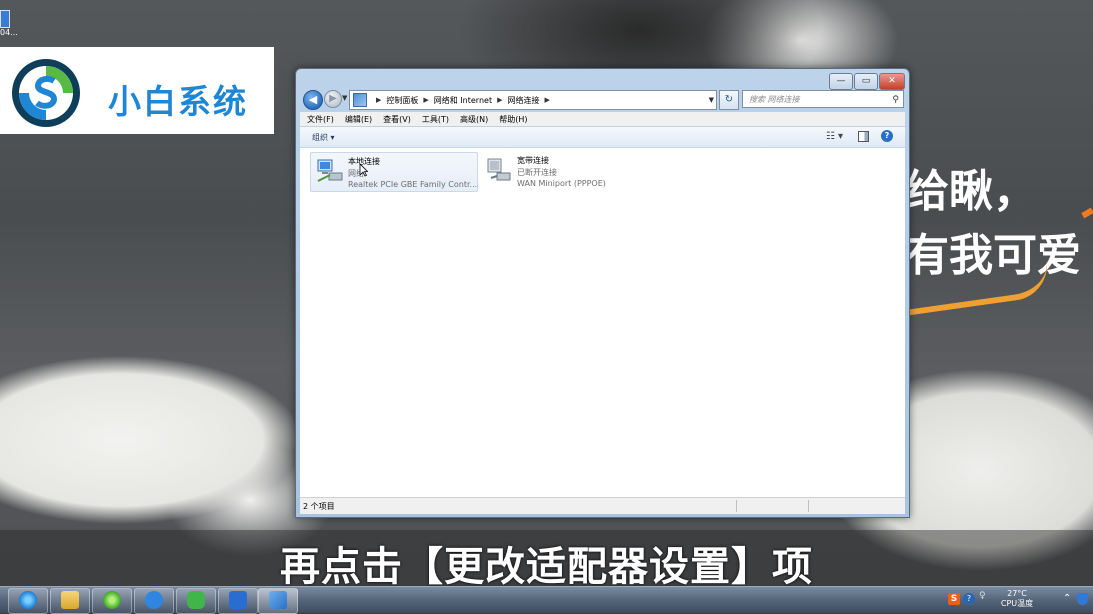 The height and width of the screenshot is (614, 1093). Describe the element at coordinates (602, 505) in the screenshot. I see `status-bar: 2 个项目` at that location.